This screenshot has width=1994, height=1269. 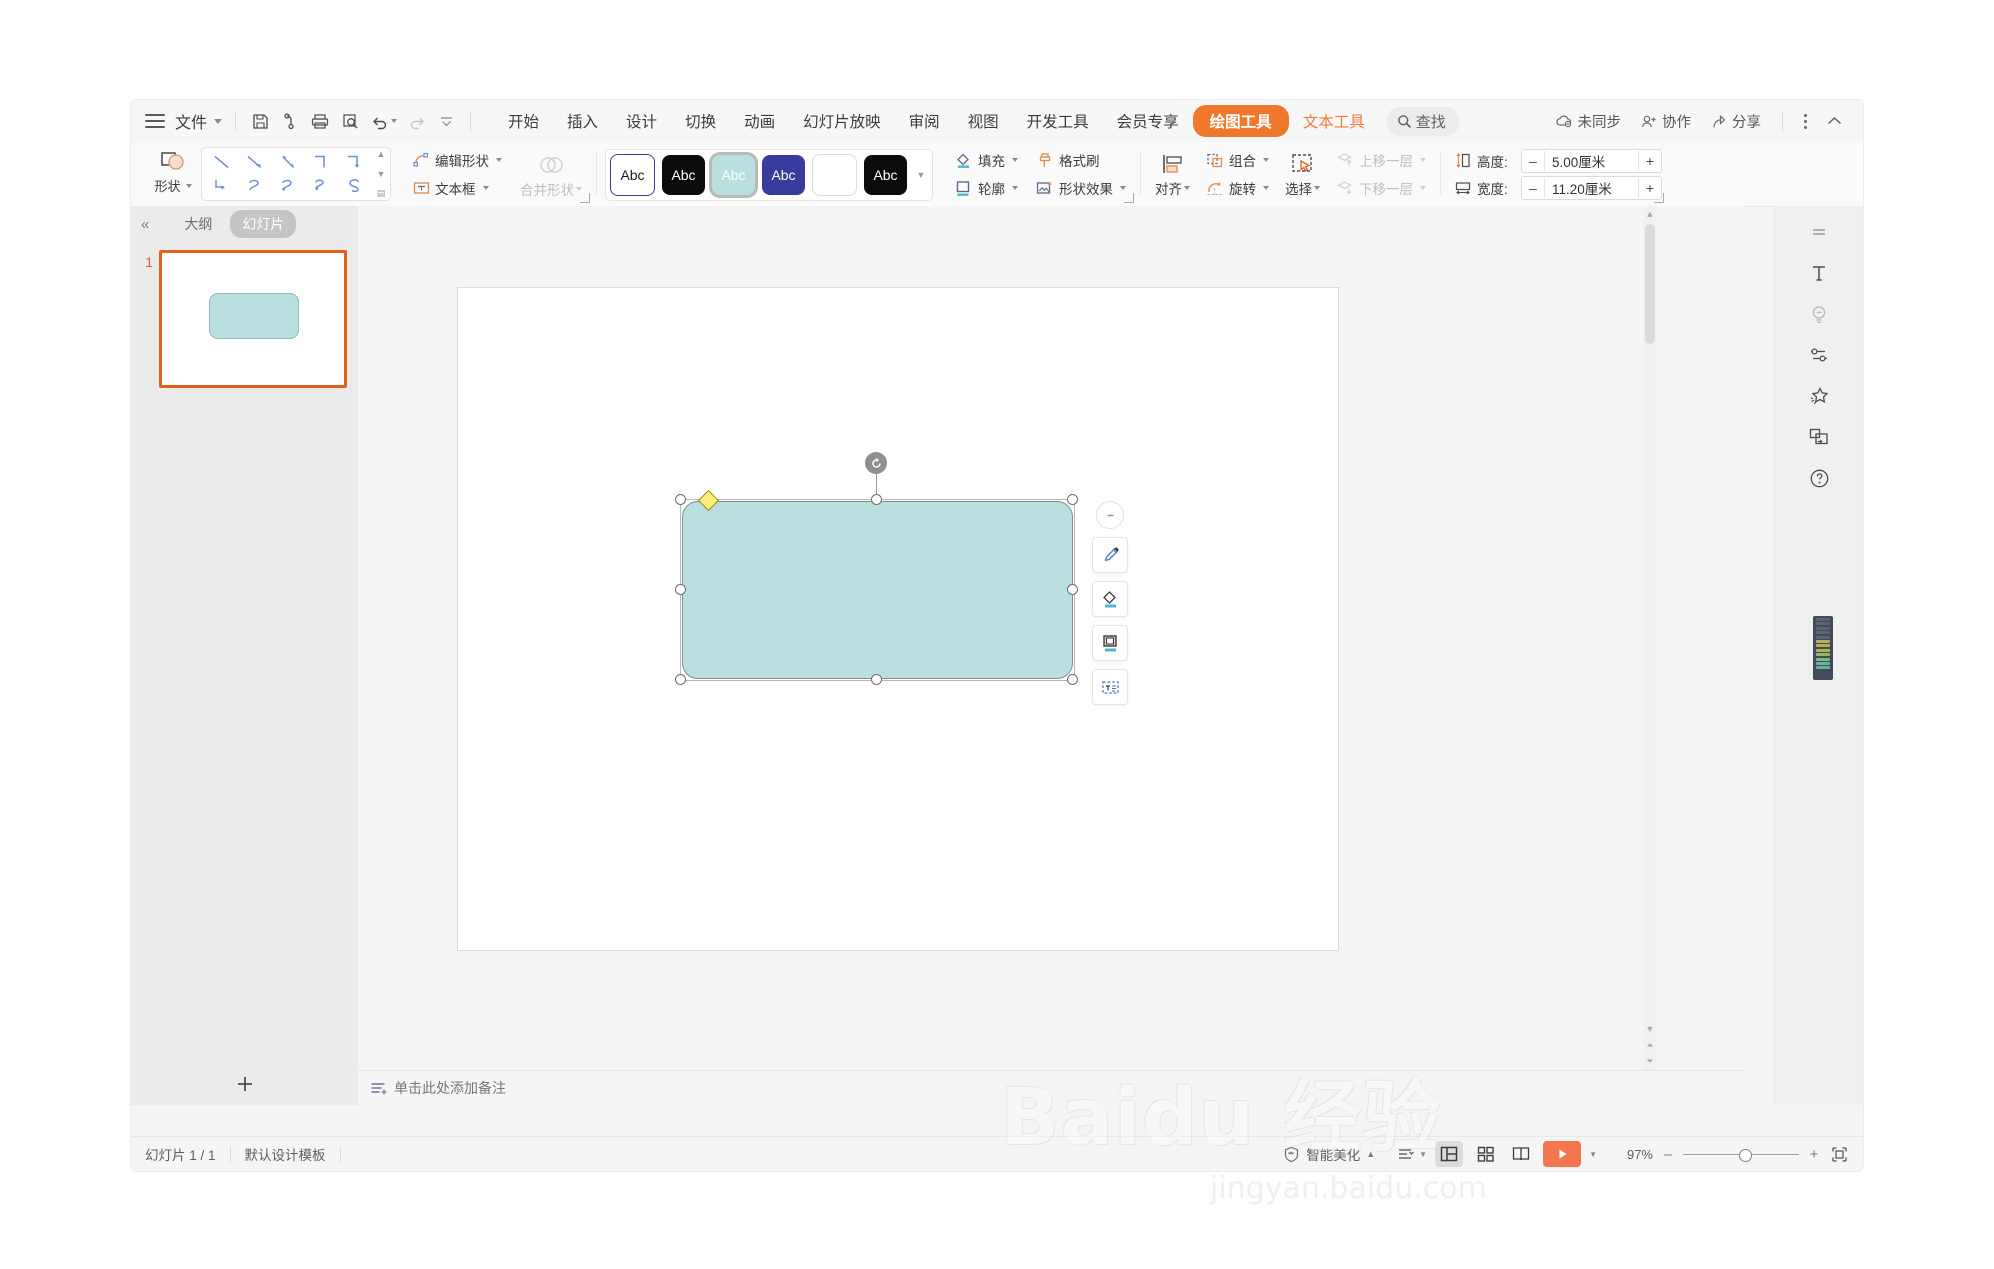 What do you see at coordinates (1650, 1061) in the screenshot?
I see `next-slide-icon: ⏷` at bounding box center [1650, 1061].